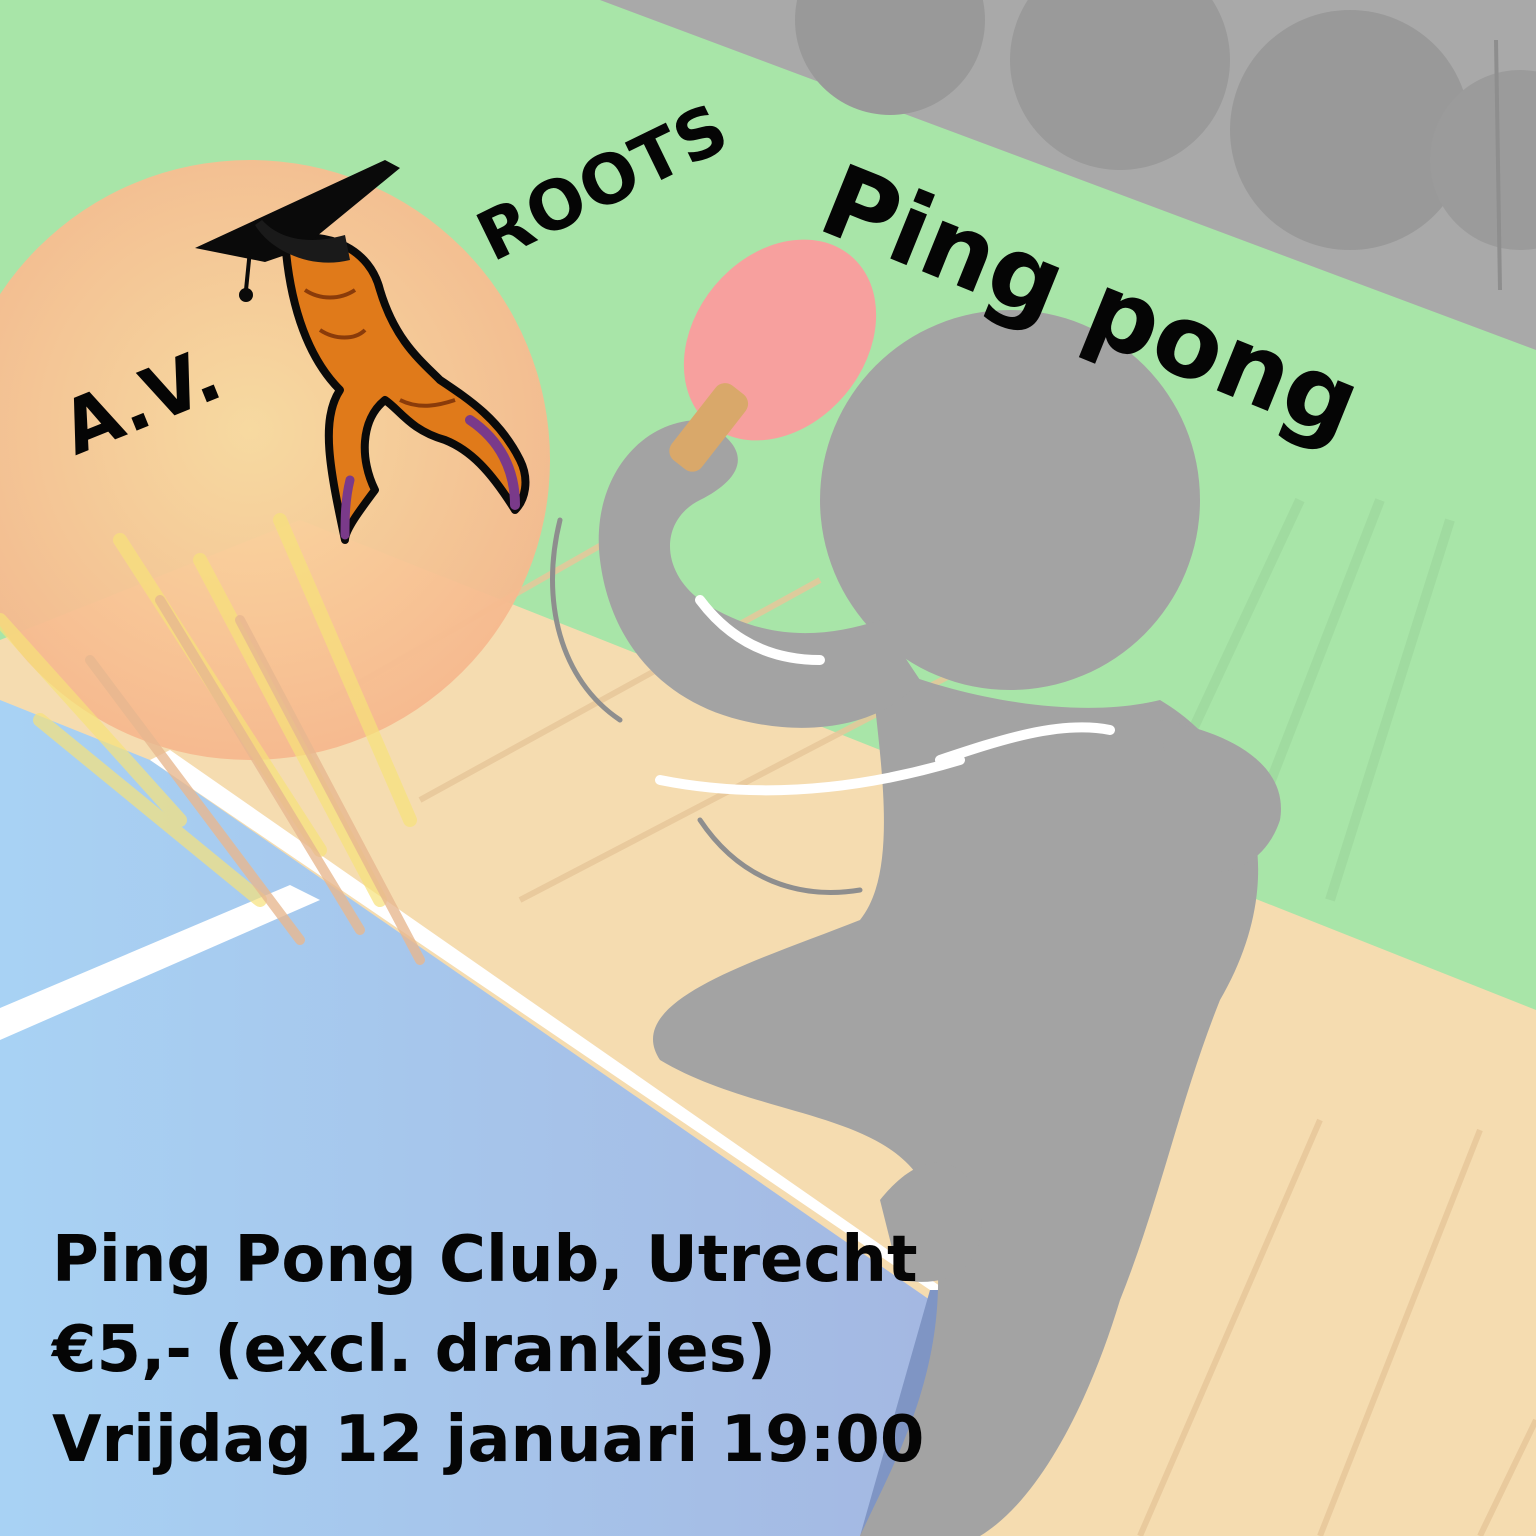 The height and width of the screenshot is (1536, 1536). I want to click on event-venue: Ping Pong Club, Utrecht, so click(485, 1260).